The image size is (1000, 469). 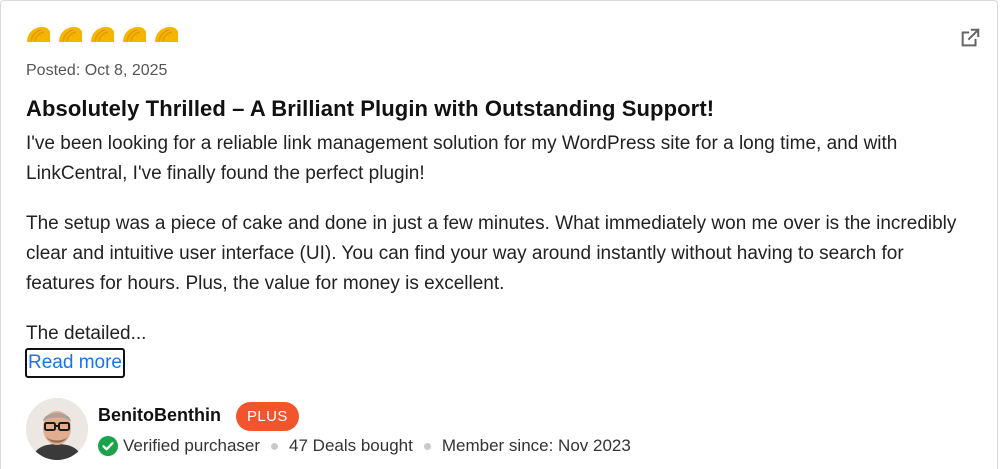 I want to click on star-rating, so click(x=102, y=35).